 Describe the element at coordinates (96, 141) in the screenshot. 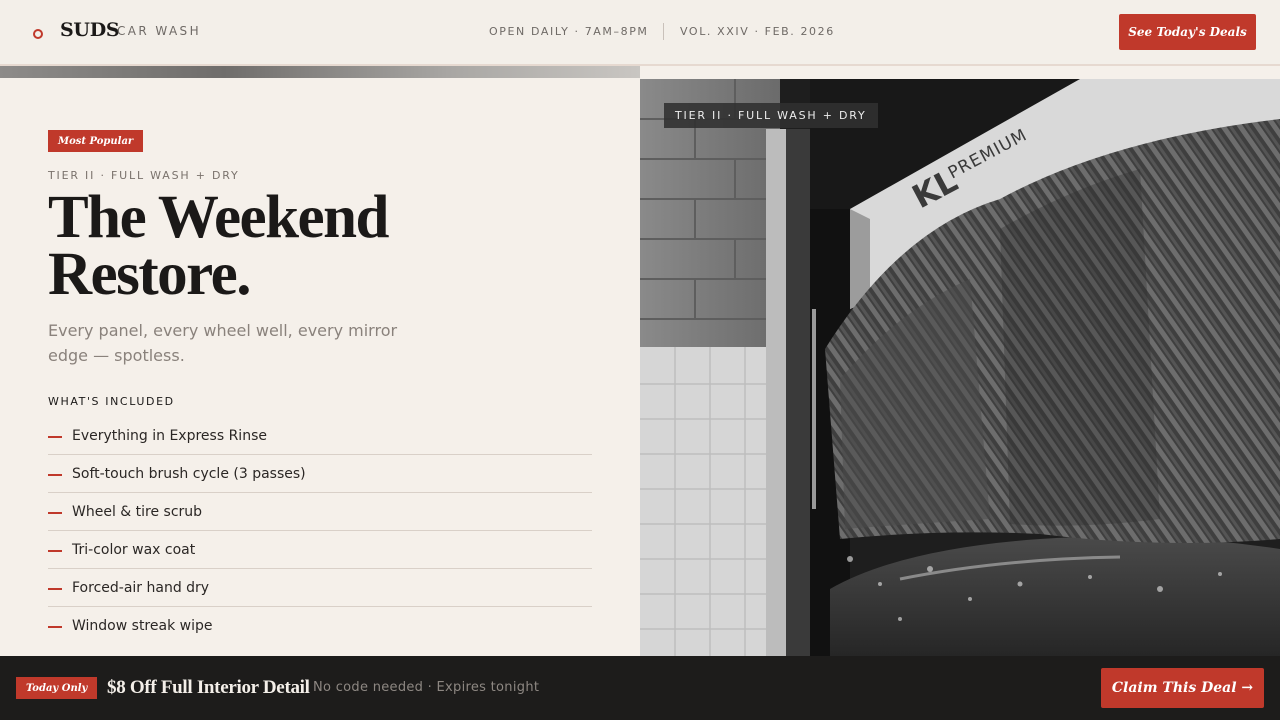

I see `most-popular-badge: Most Popular` at that location.